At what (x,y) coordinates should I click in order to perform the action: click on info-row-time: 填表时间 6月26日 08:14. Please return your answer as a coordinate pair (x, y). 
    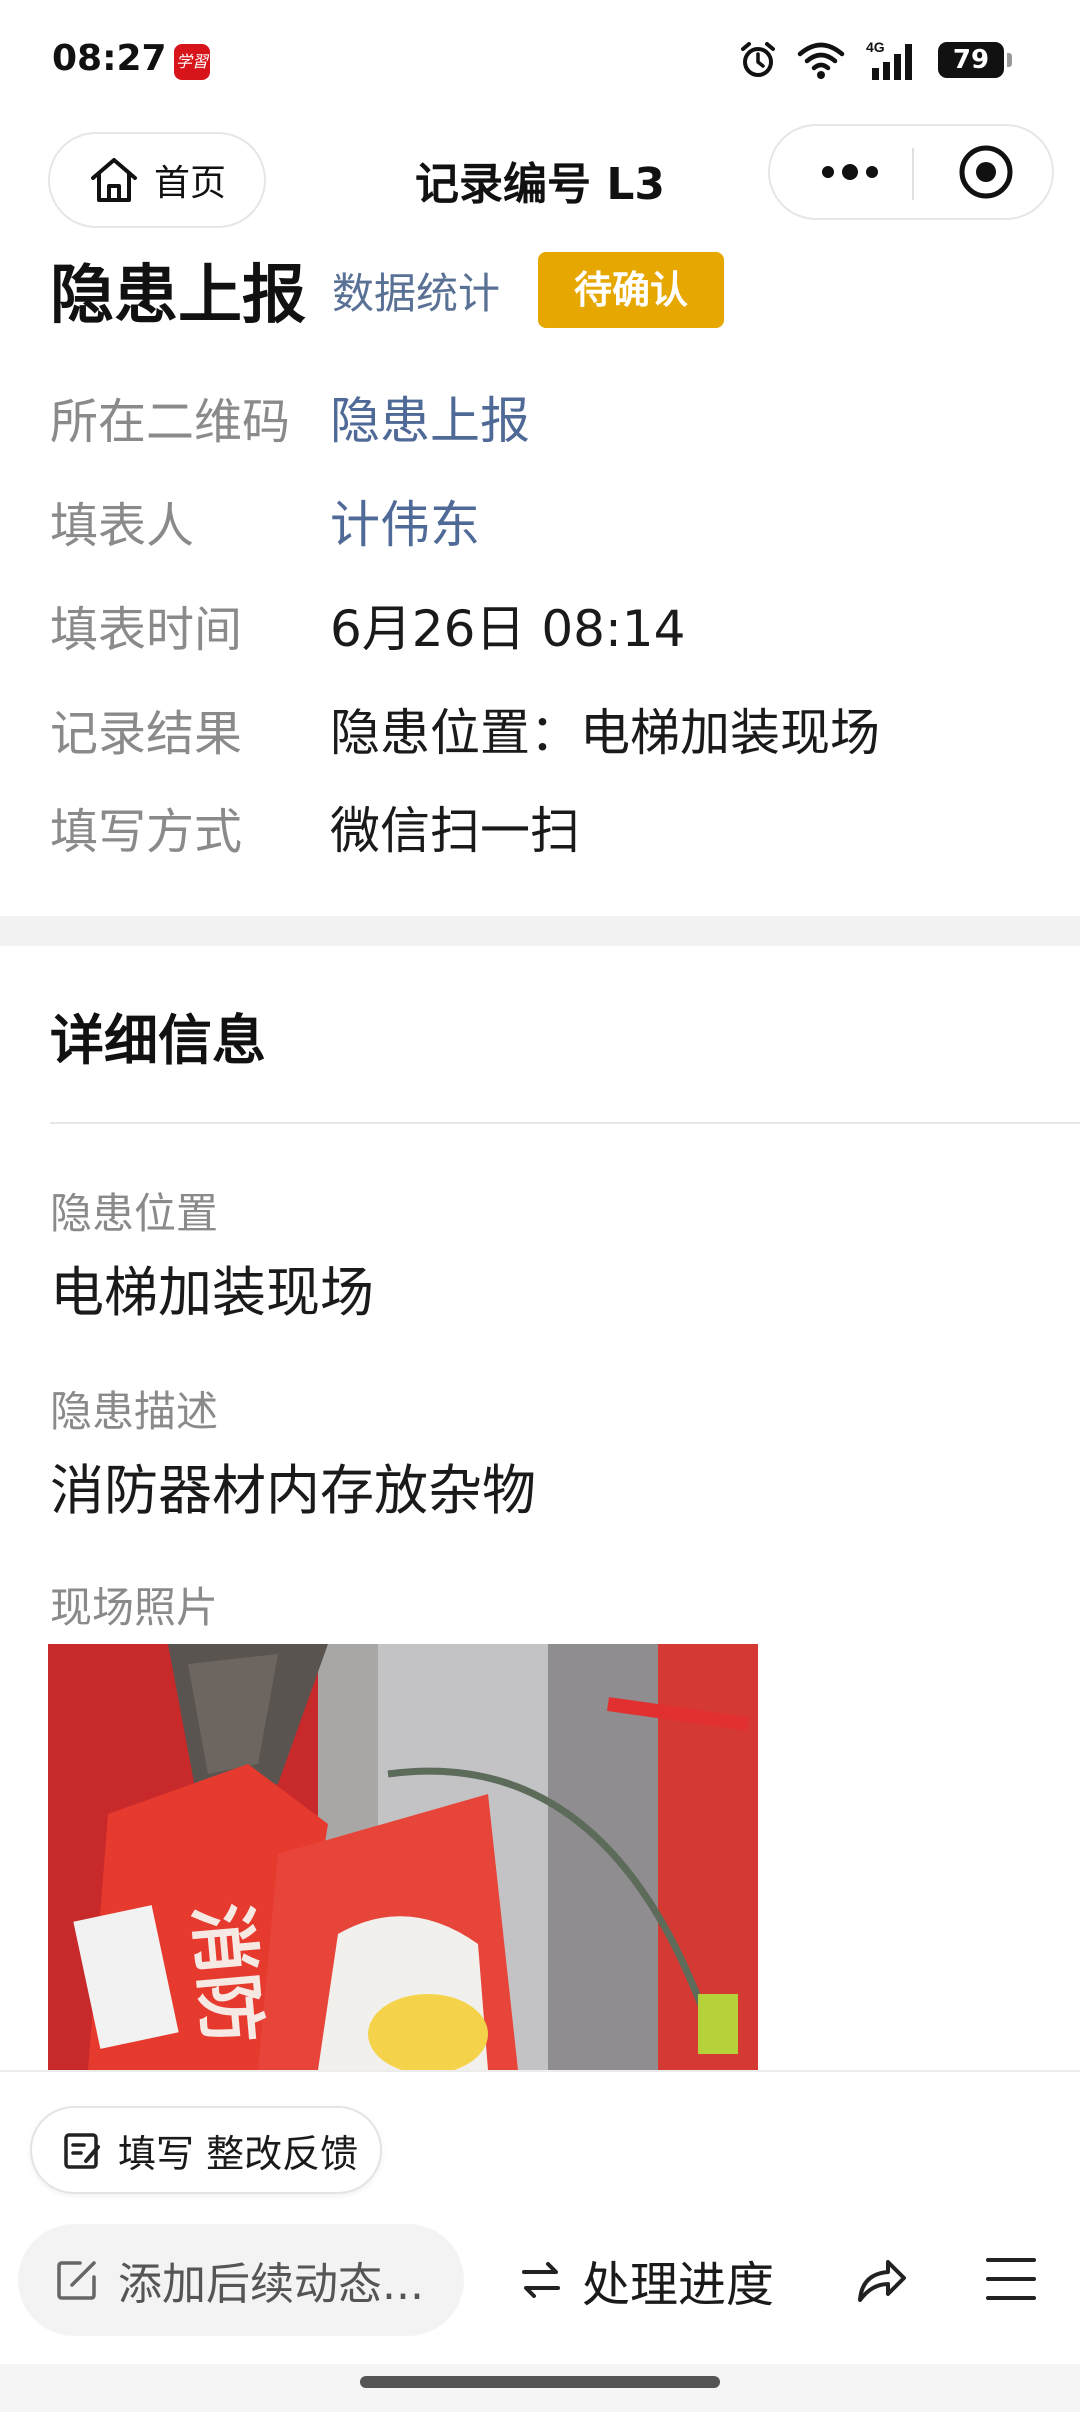
    Looking at the image, I should click on (367, 625).